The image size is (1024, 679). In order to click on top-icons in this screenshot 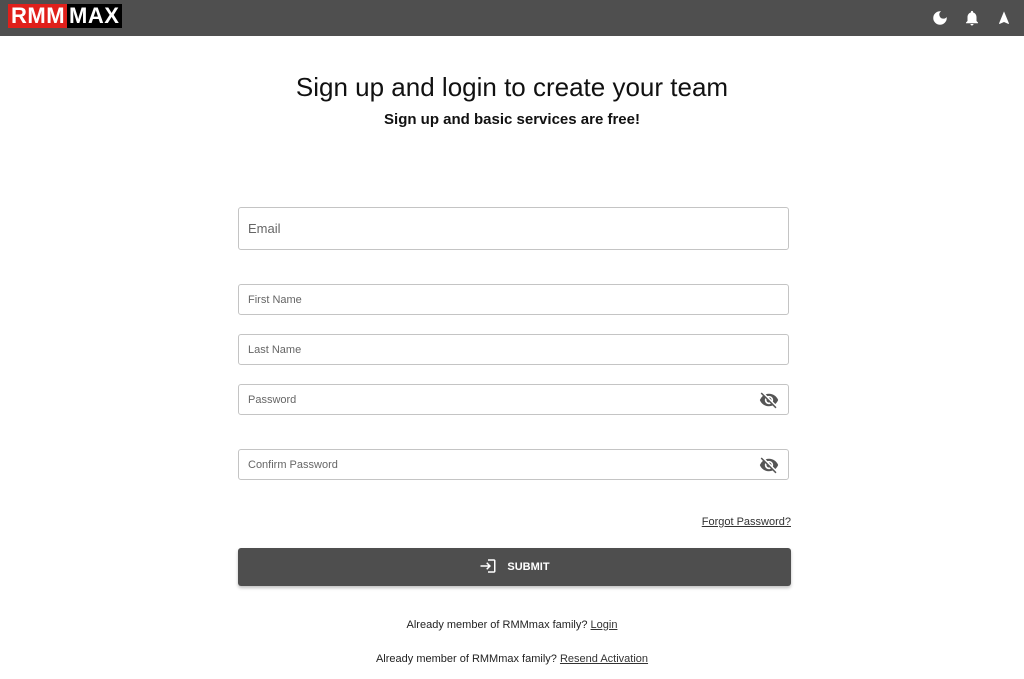, I will do `click(972, 18)`.